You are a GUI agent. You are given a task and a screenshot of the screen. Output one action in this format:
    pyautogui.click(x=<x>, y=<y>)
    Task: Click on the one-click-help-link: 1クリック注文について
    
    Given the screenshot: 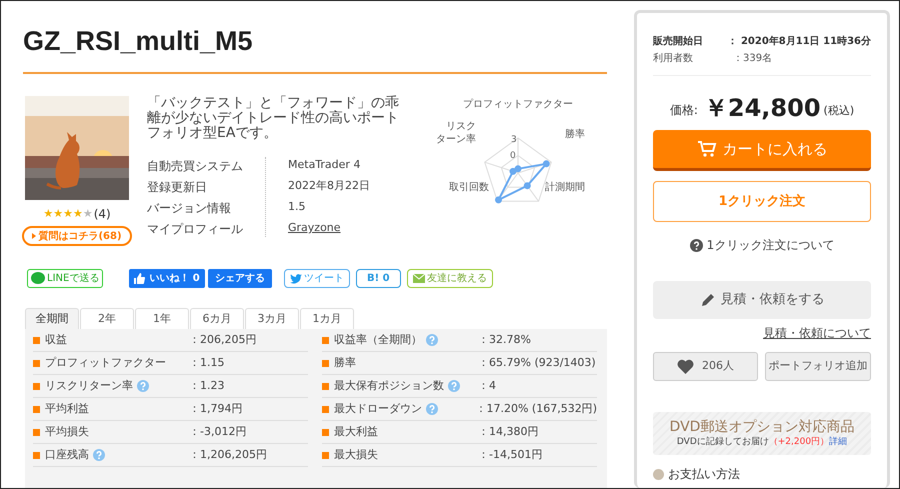 What is the action you would take?
    pyautogui.click(x=770, y=245)
    